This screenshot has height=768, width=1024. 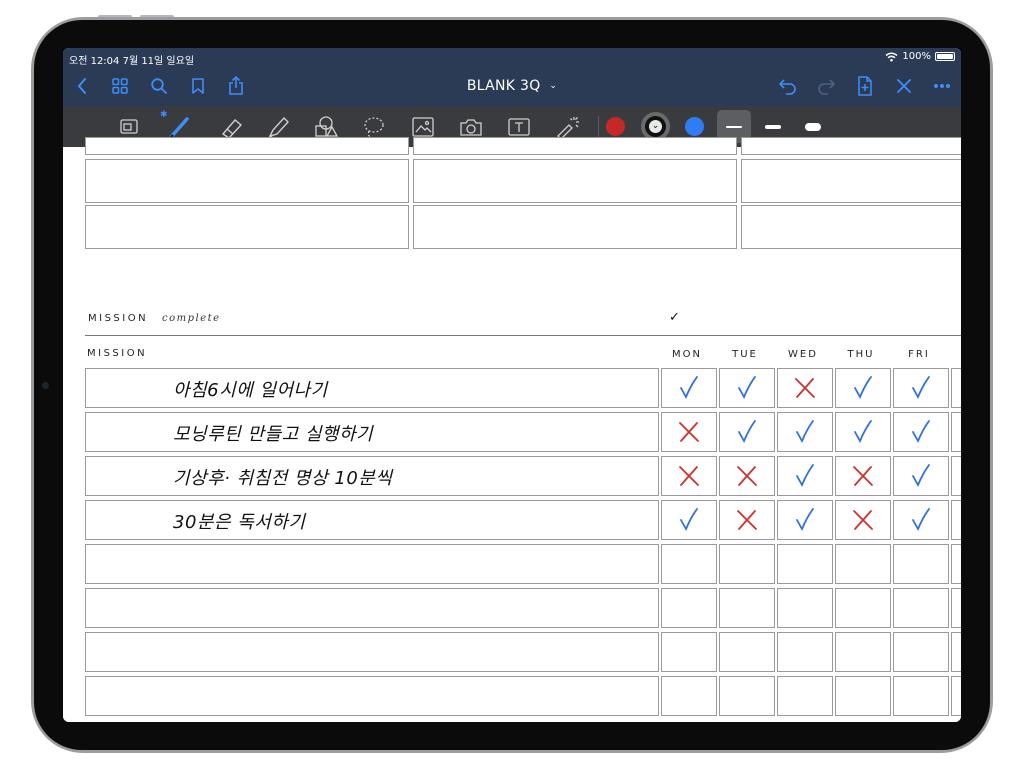 I want to click on battery-percent: 100%, so click(x=916, y=56).